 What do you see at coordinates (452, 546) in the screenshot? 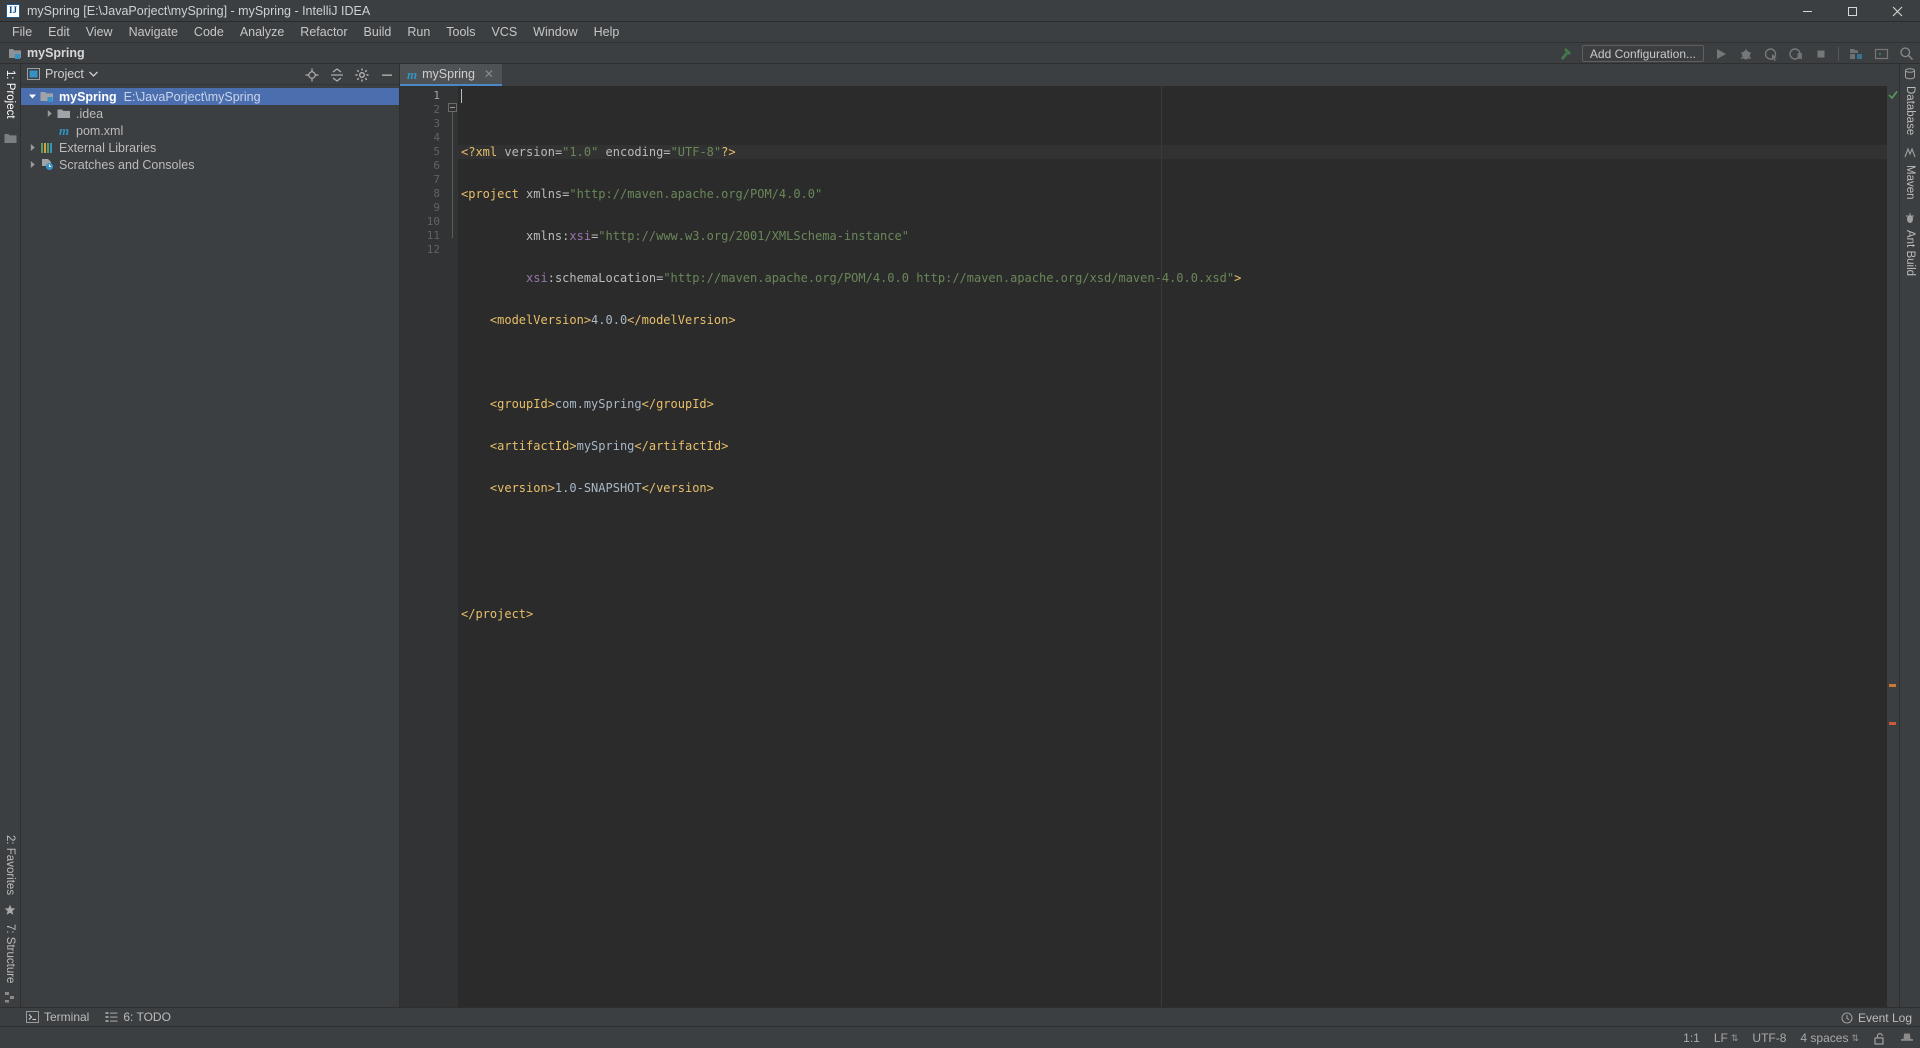
I see `code-folding-gutter` at bounding box center [452, 546].